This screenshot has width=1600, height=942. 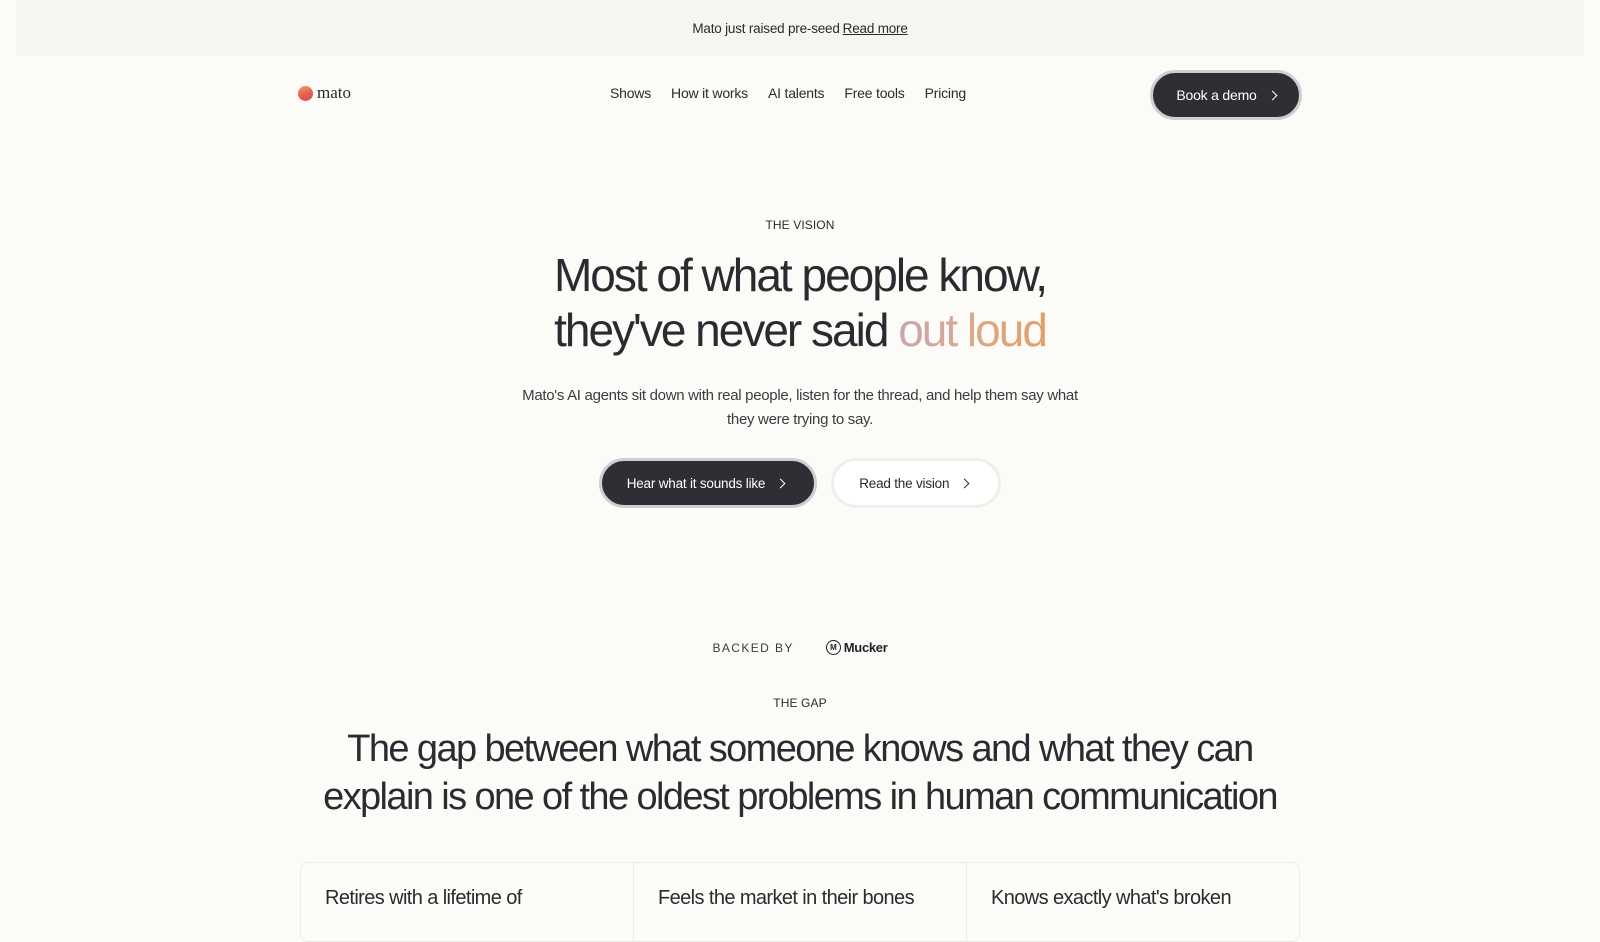 What do you see at coordinates (875, 28) in the screenshot?
I see `announcement-read-more-link: Read more` at bounding box center [875, 28].